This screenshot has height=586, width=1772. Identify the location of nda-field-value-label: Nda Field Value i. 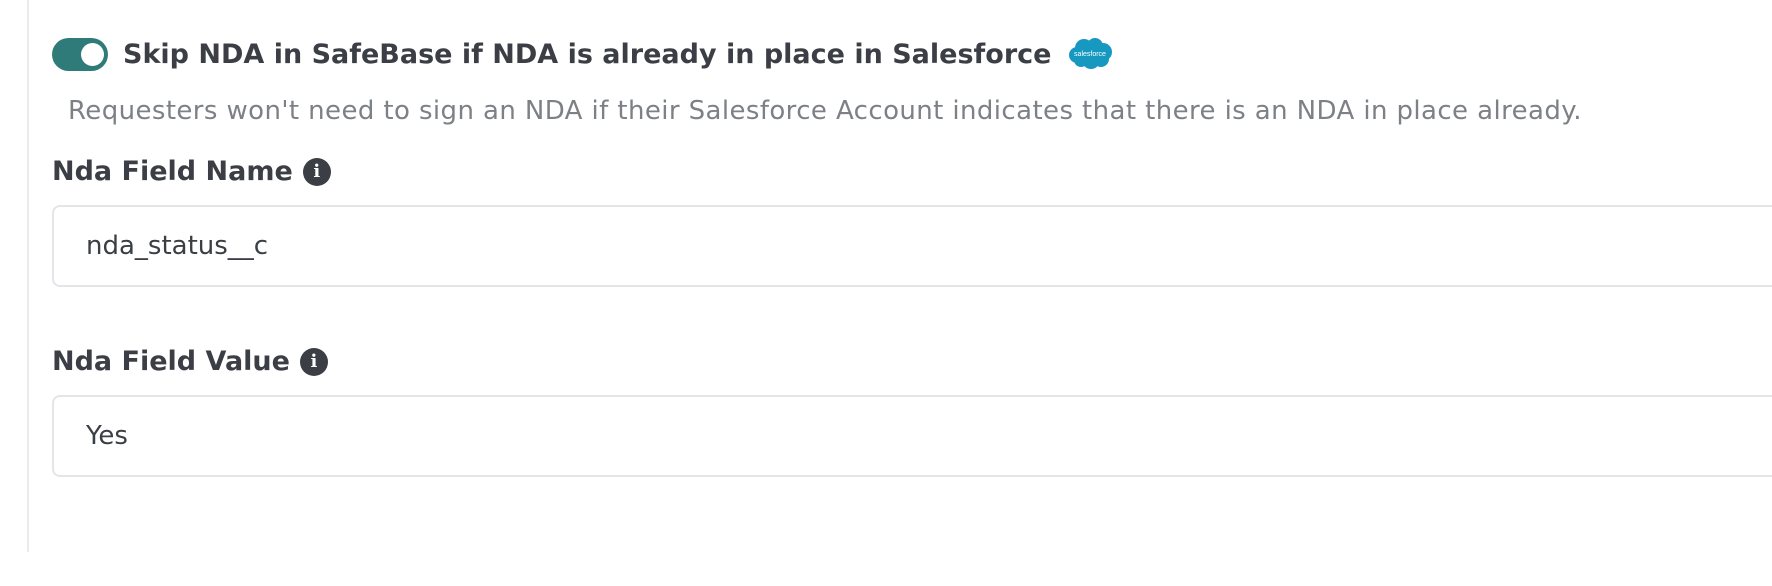
(190, 361).